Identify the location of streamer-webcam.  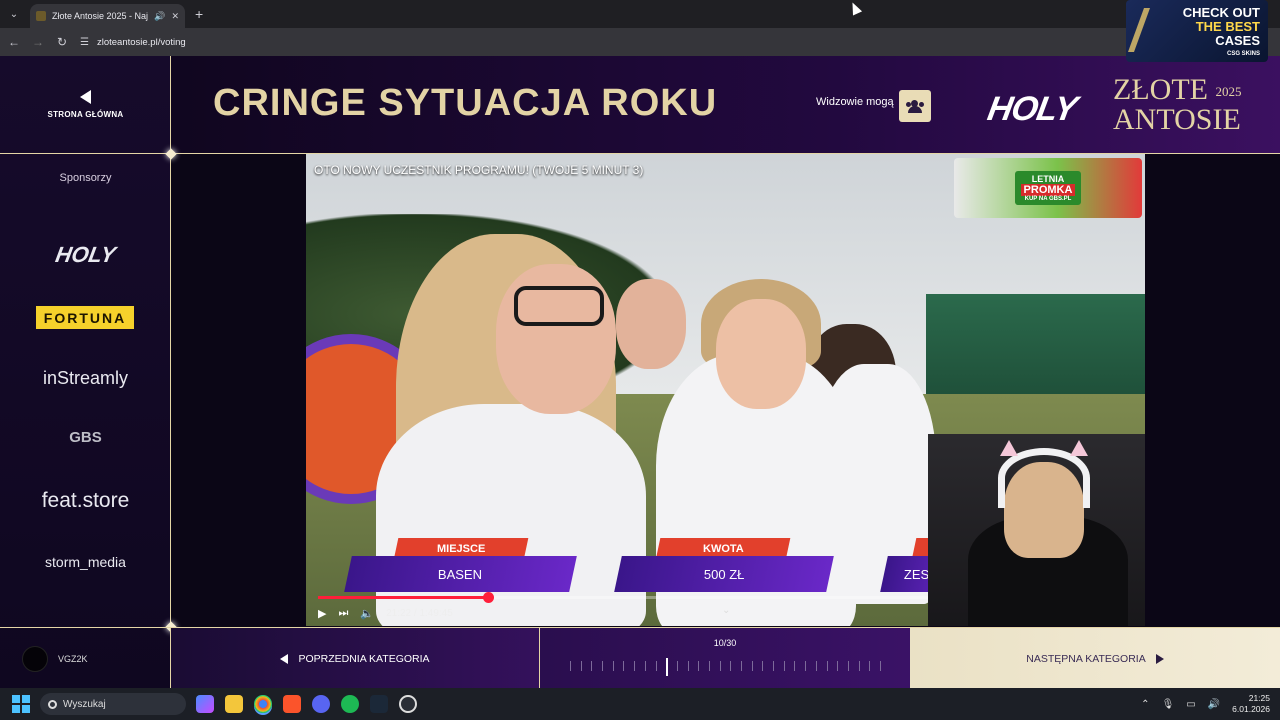
(1036, 530).